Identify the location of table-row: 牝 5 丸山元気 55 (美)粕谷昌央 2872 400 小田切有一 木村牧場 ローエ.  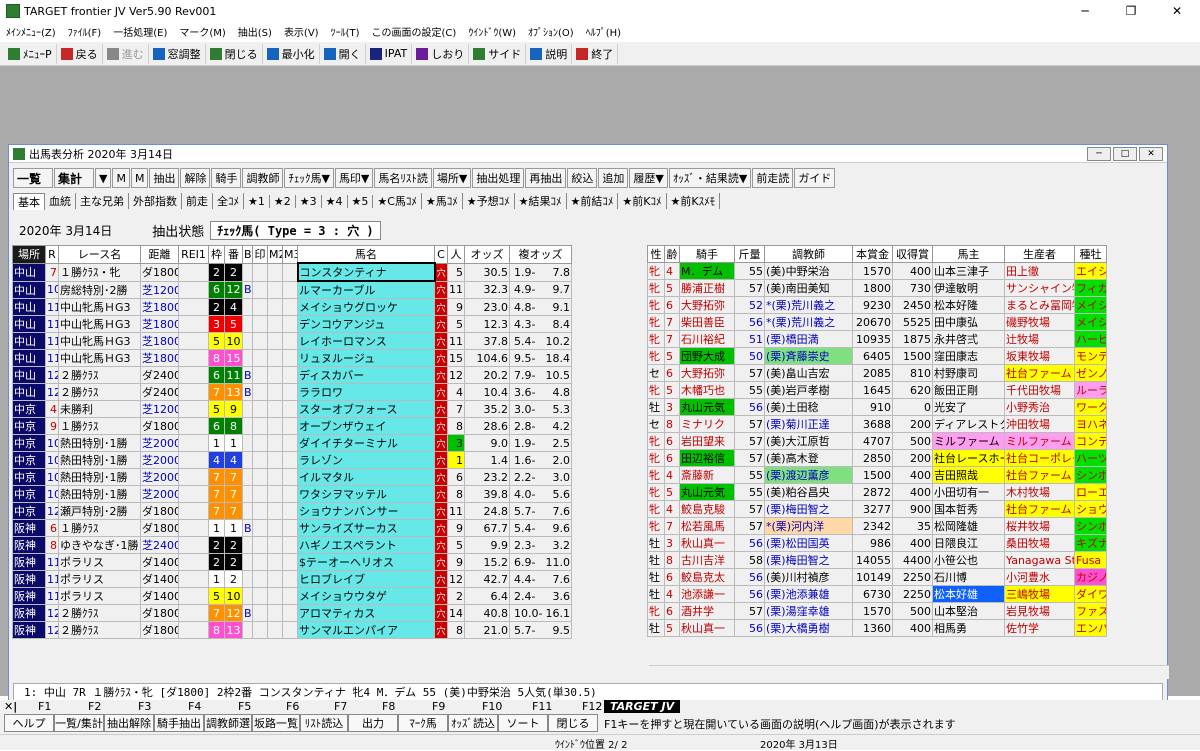
(877, 492).